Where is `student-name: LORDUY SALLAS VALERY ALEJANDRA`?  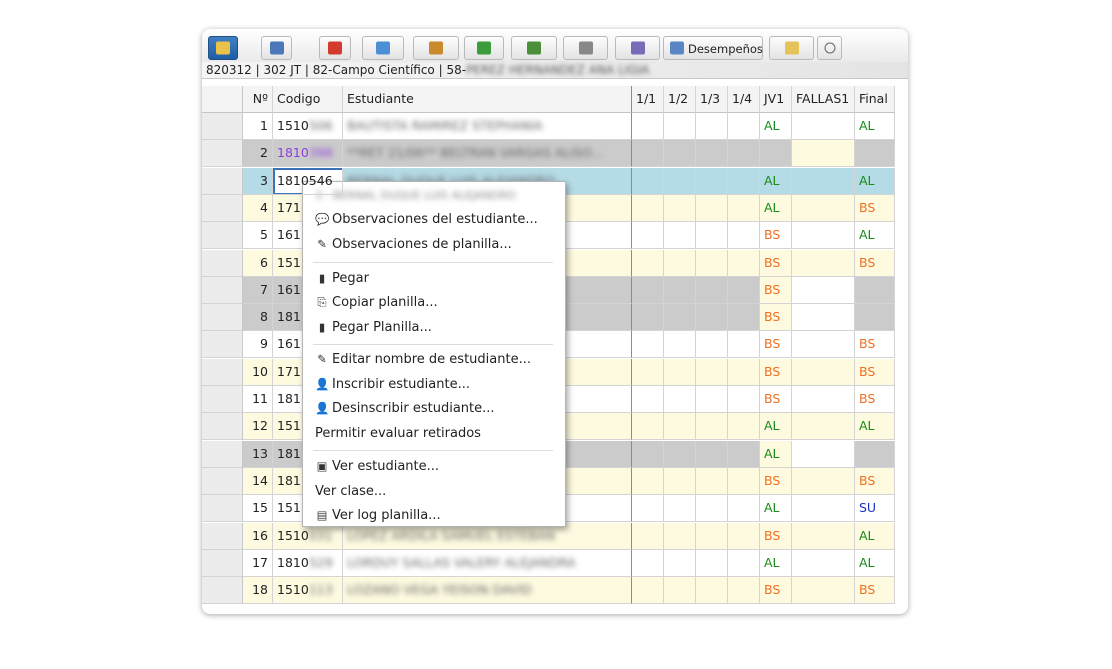 student-name: LORDUY SALLAS VALERY ALEJANDRA is located at coordinates (487, 563).